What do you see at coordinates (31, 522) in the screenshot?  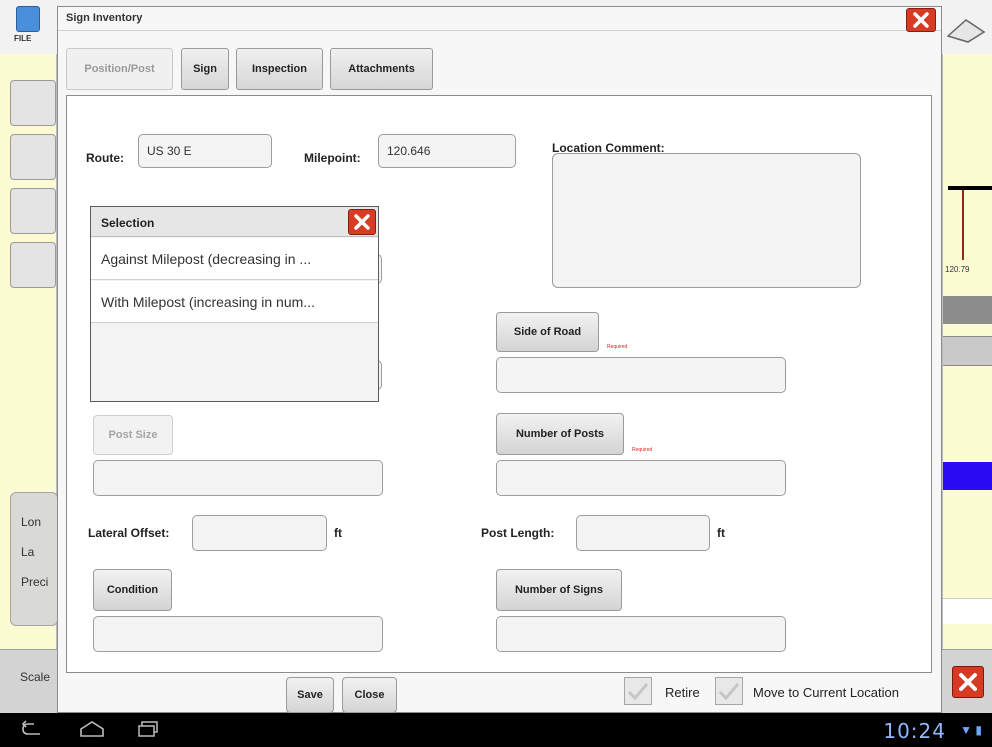 I see `longitude-label: Lon` at bounding box center [31, 522].